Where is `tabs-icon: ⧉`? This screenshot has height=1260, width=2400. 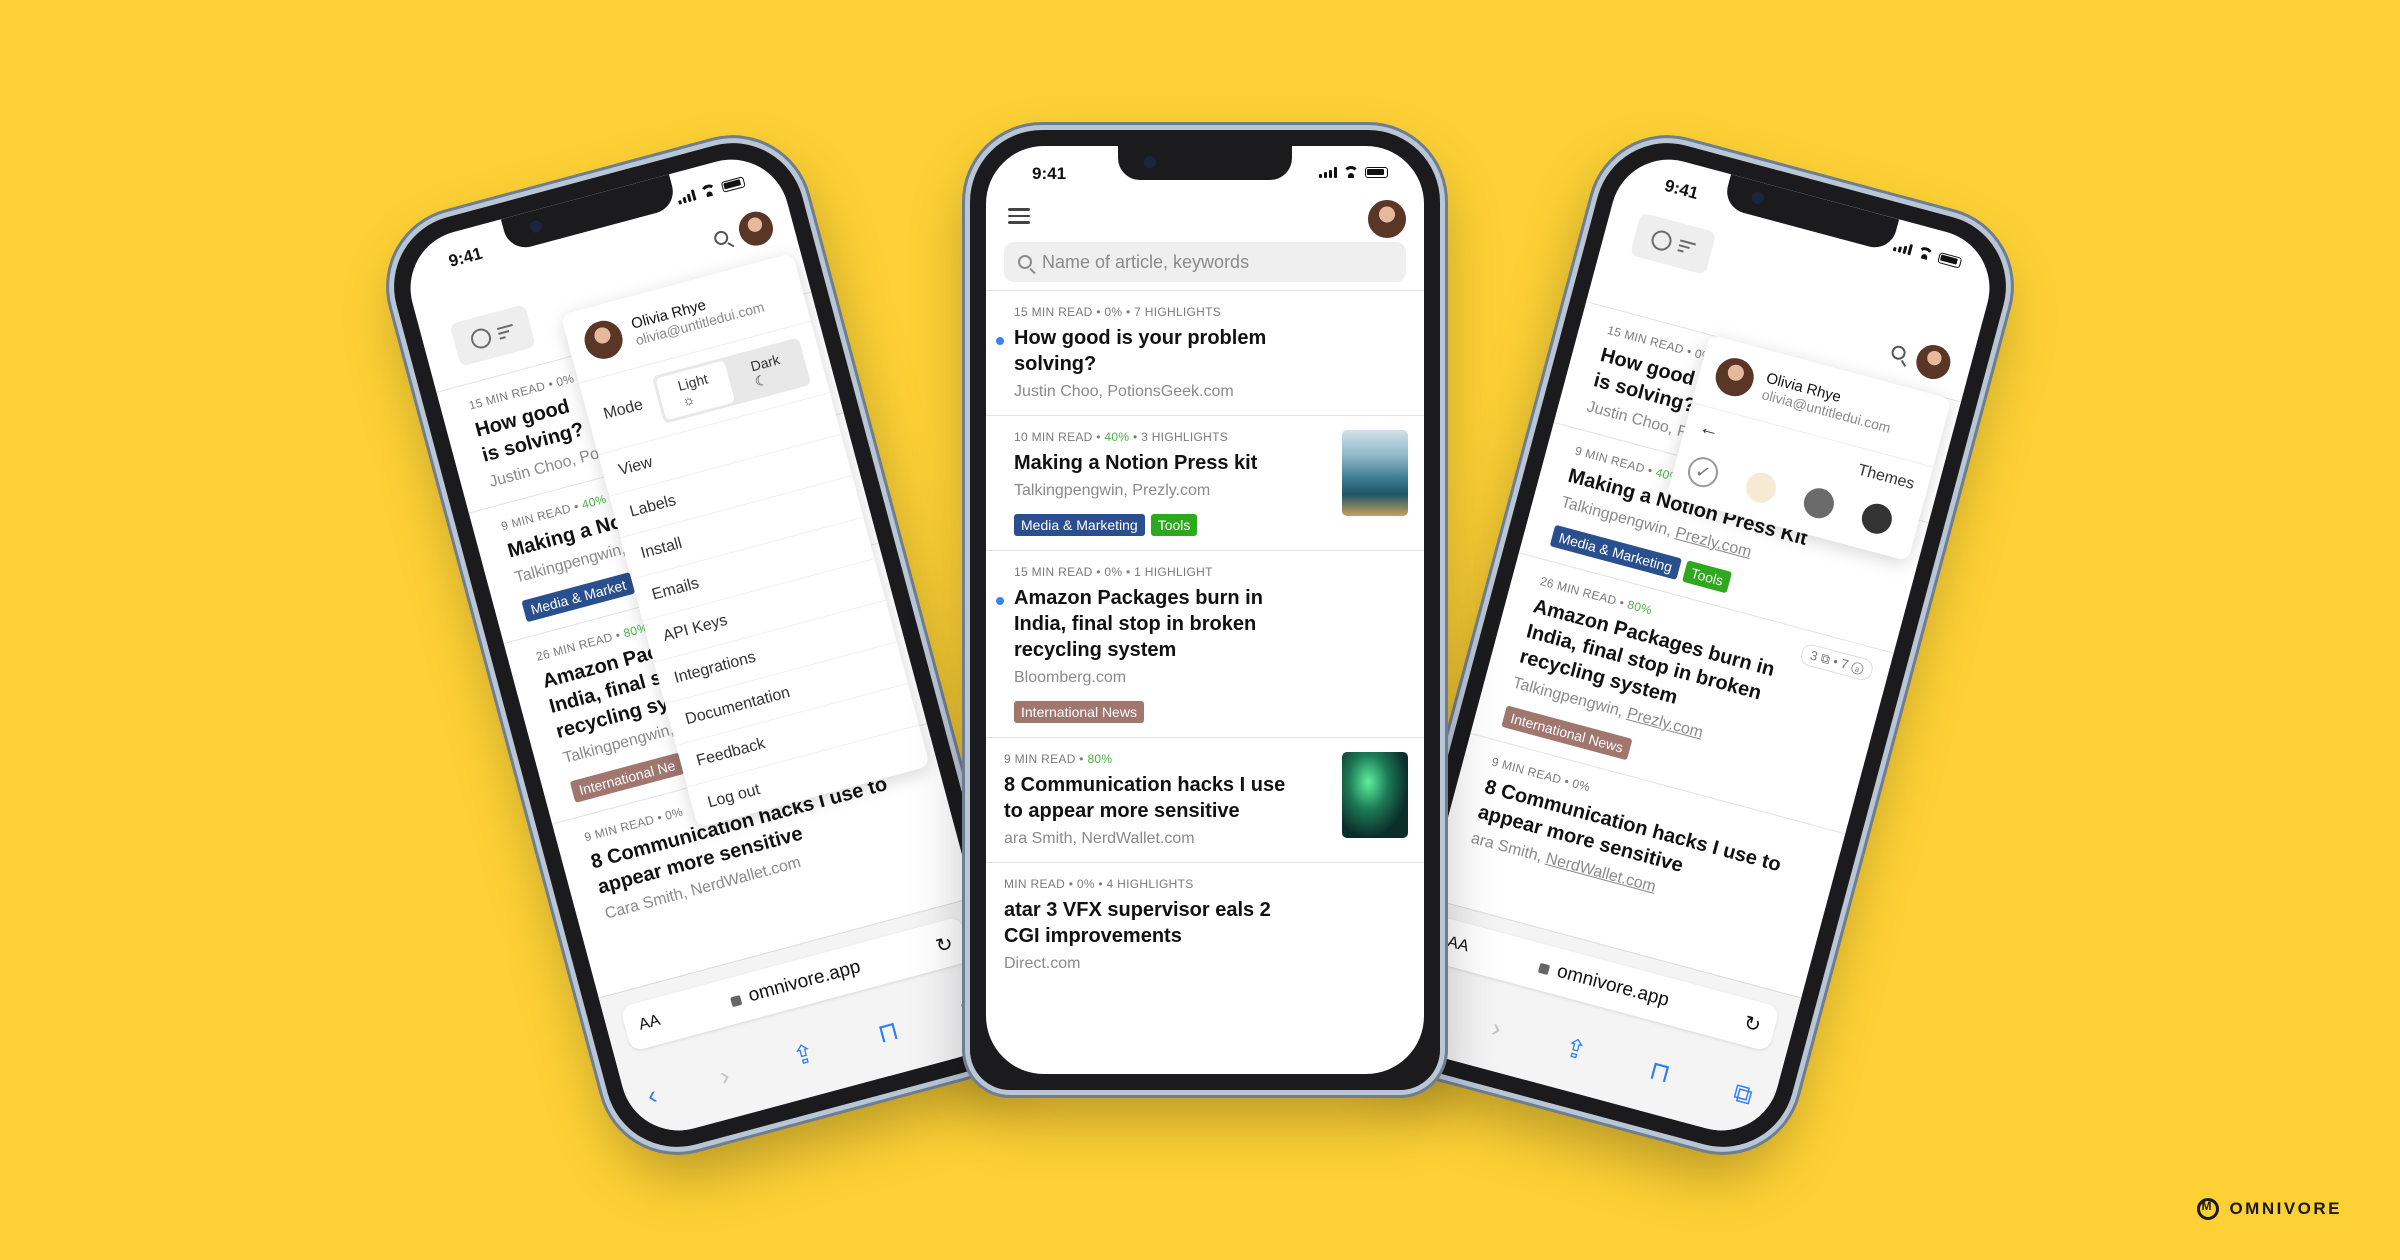
tabs-icon: ⧉ is located at coordinates (1743, 1095).